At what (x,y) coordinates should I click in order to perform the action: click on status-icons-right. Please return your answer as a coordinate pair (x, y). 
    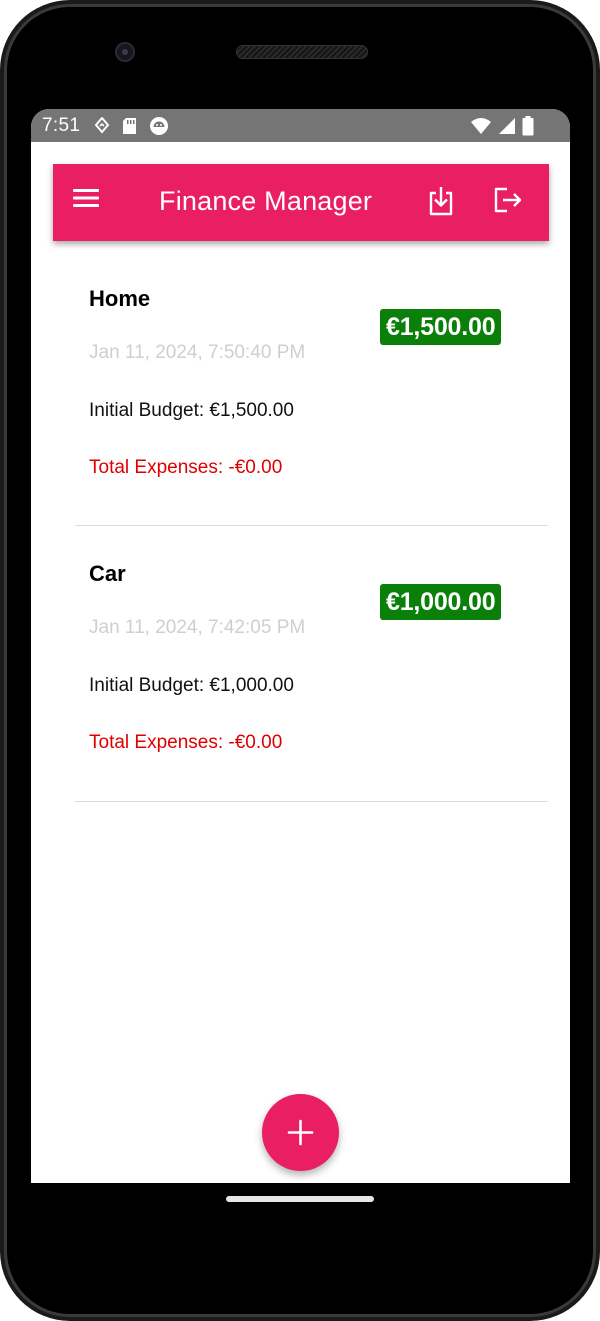
    Looking at the image, I should click on (502, 126).